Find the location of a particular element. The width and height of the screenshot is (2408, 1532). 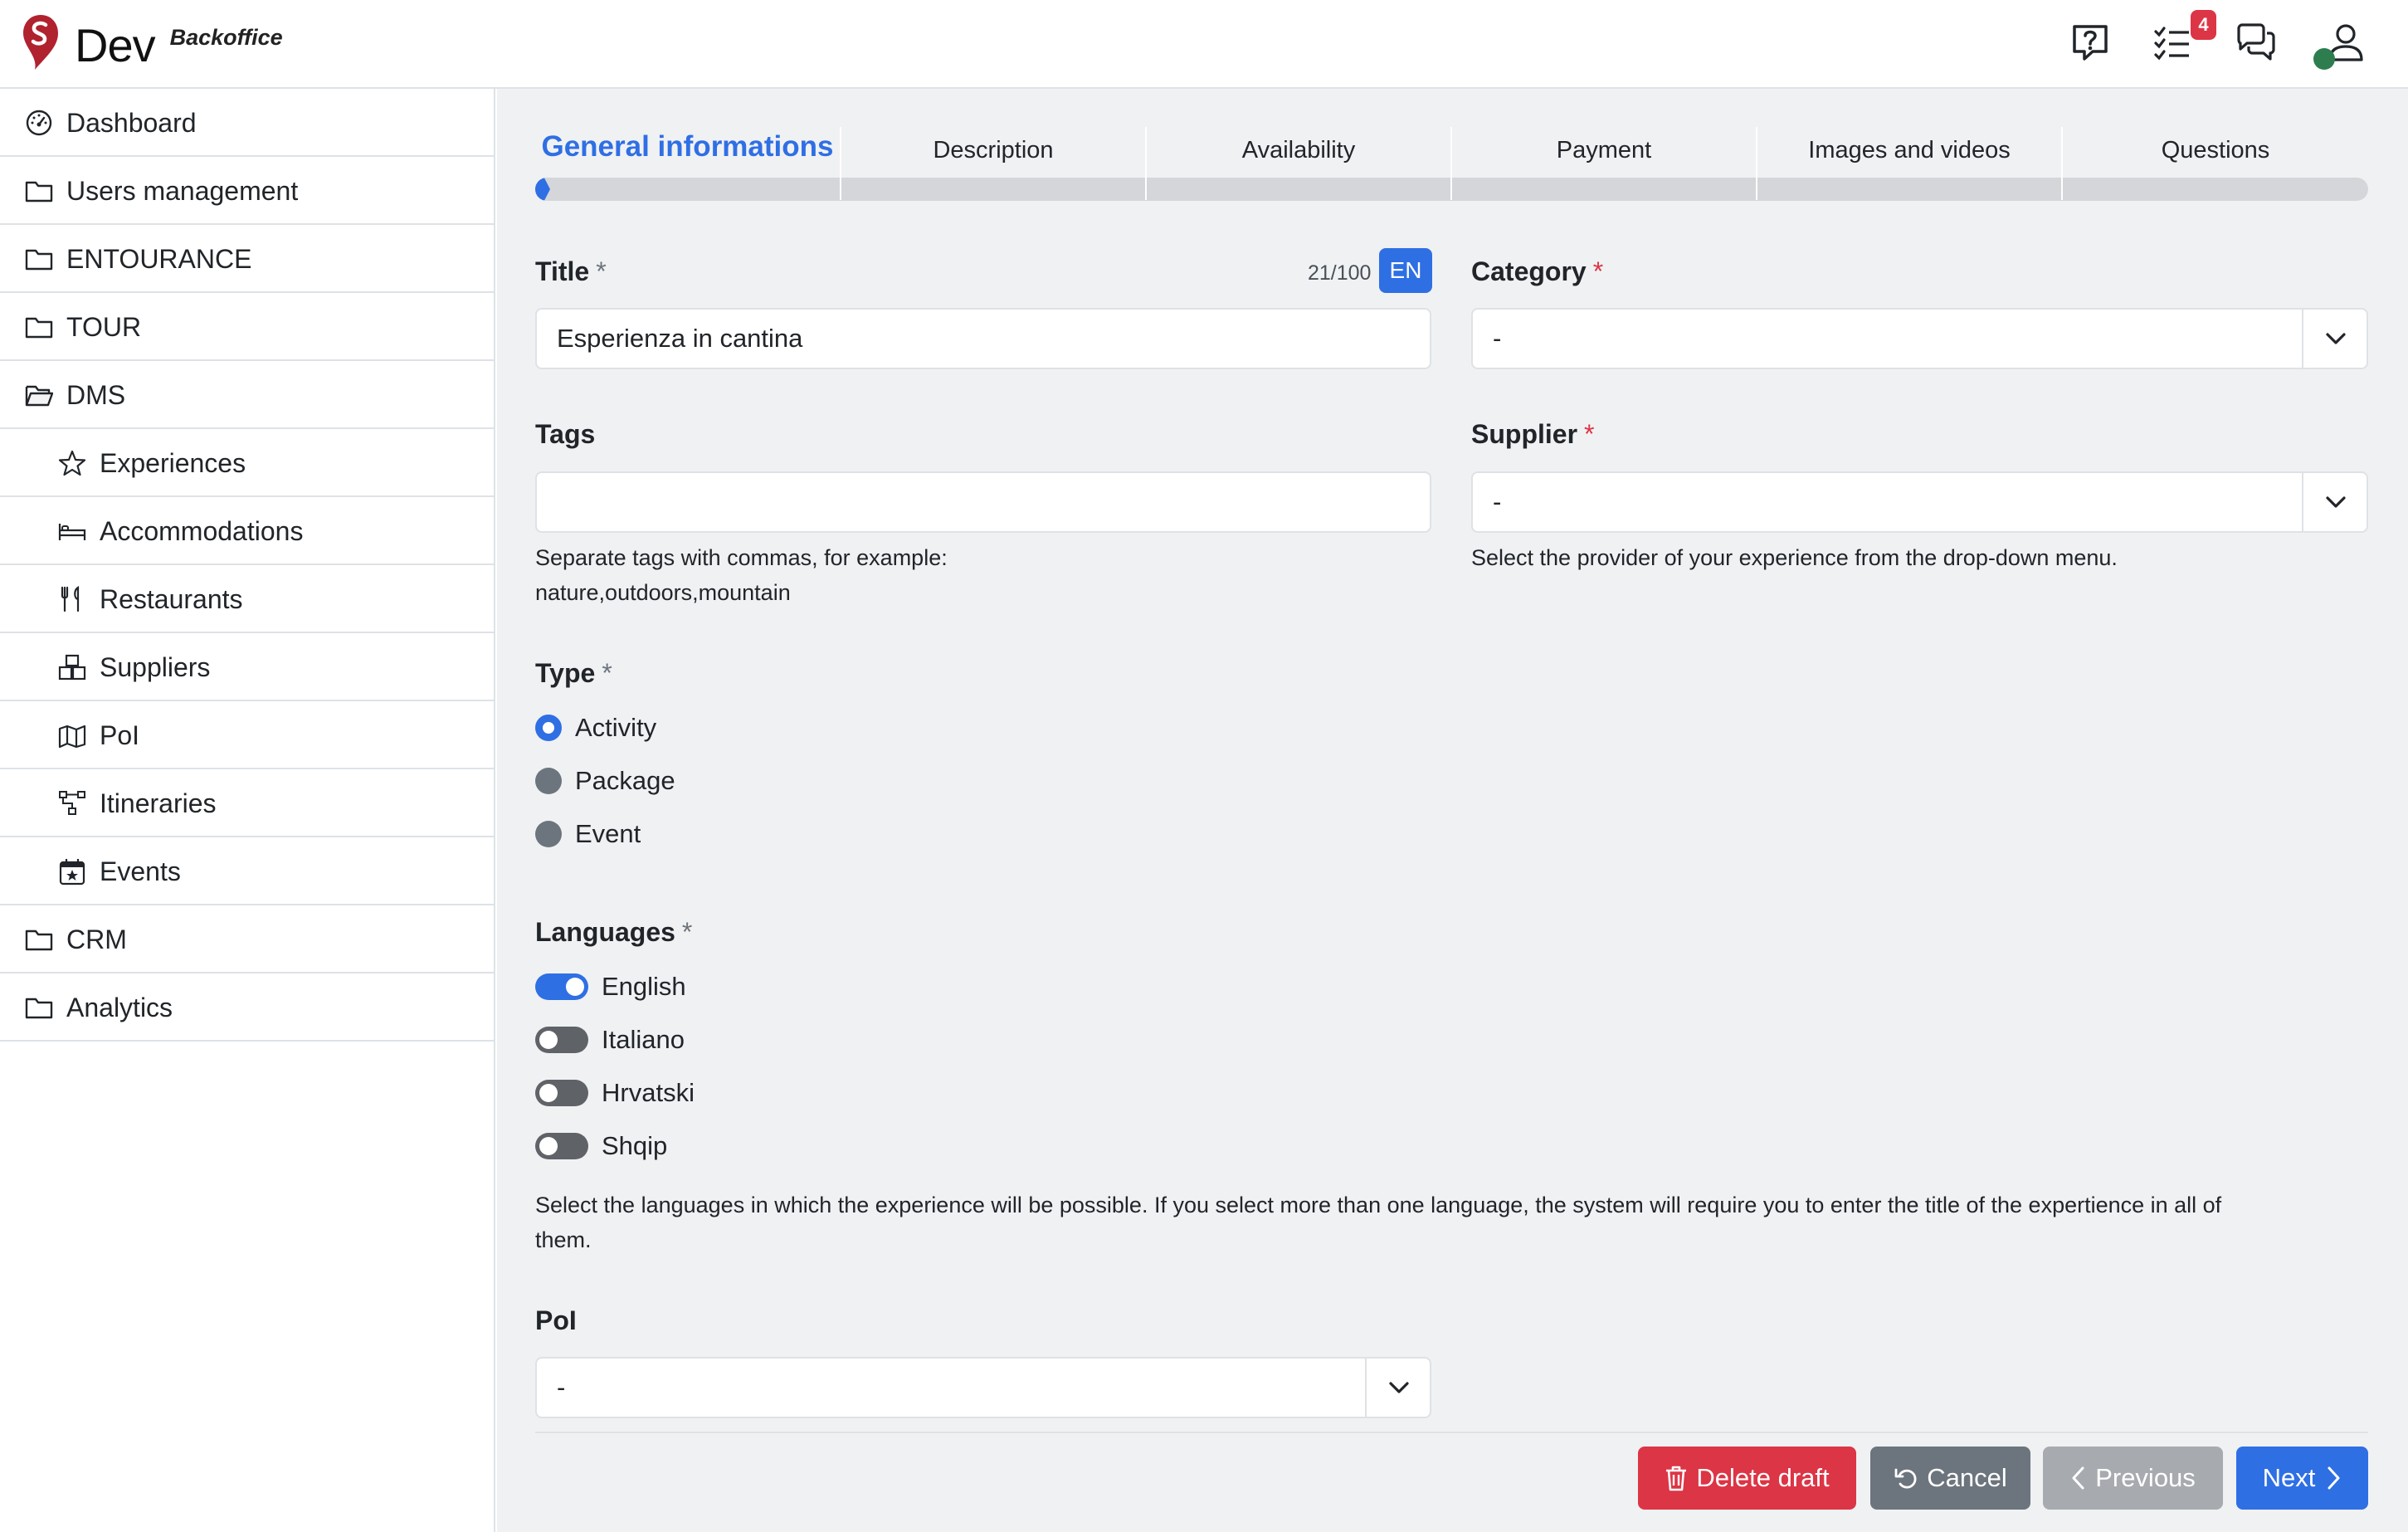

help-icon is located at coordinates (2090, 42).